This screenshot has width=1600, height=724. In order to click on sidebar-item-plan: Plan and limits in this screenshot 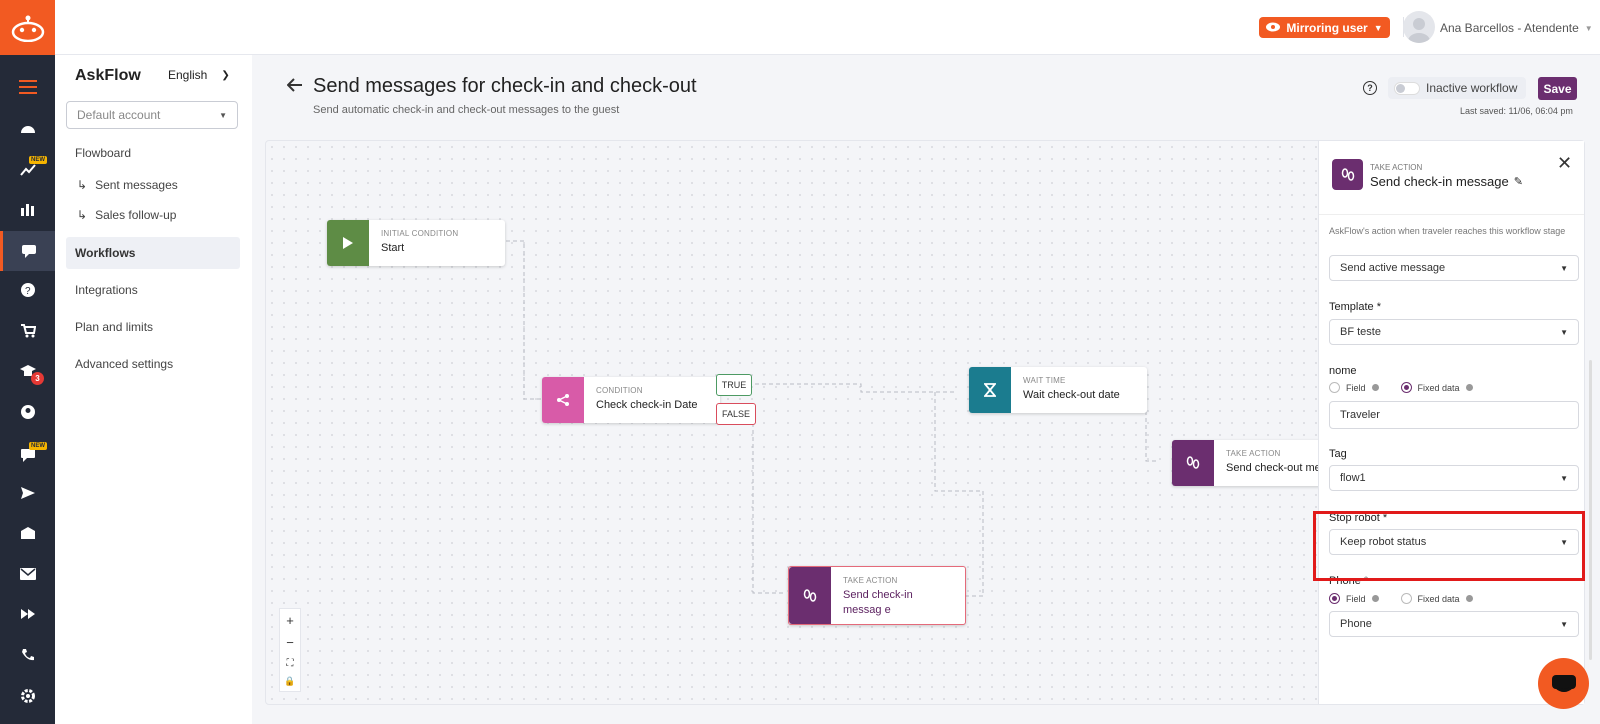, I will do `click(114, 327)`.